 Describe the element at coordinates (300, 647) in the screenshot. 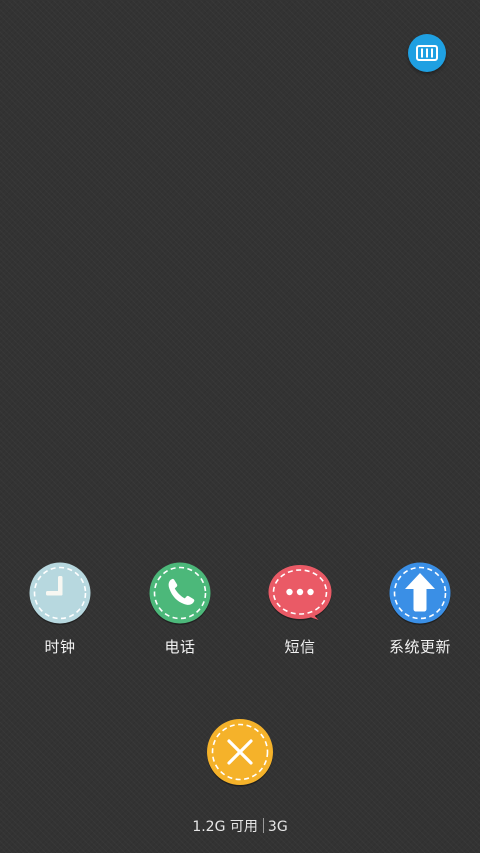

I see `recent-app-label: 短信` at that location.